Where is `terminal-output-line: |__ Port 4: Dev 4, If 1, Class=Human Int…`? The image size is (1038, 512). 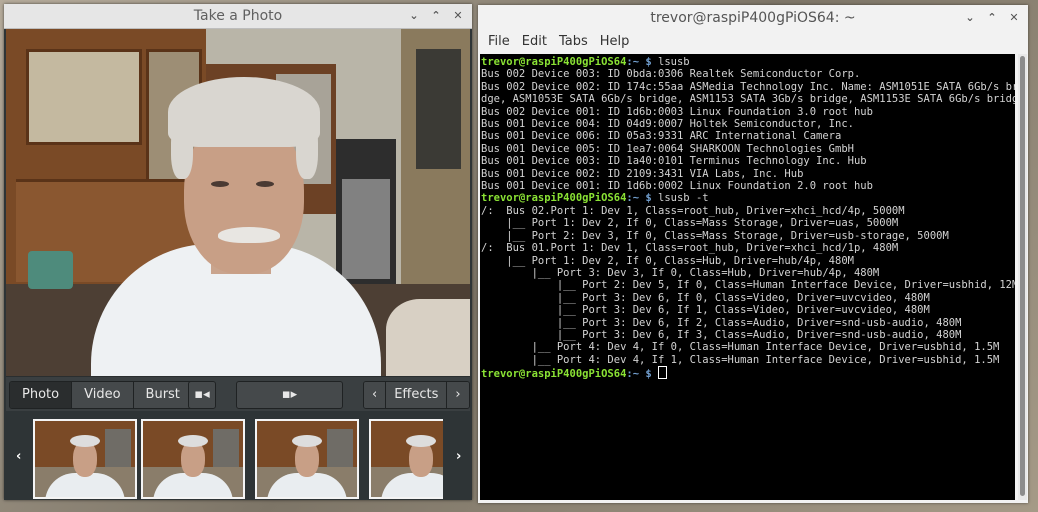
terminal-output-line: |__ Port 4: Dev 4, If 1, Class=Human Int… is located at coordinates (740, 359).